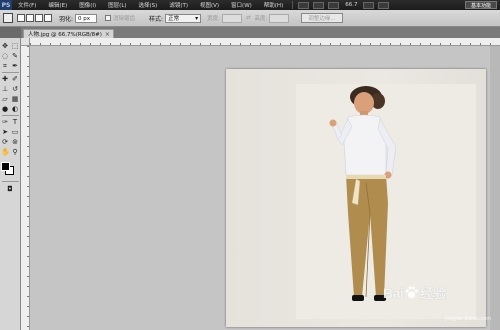 The width and height of the screenshot is (500, 330). What do you see at coordinates (148, 5) in the screenshot?
I see `menu-select: 选择(S)` at bounding box center [148, 5].